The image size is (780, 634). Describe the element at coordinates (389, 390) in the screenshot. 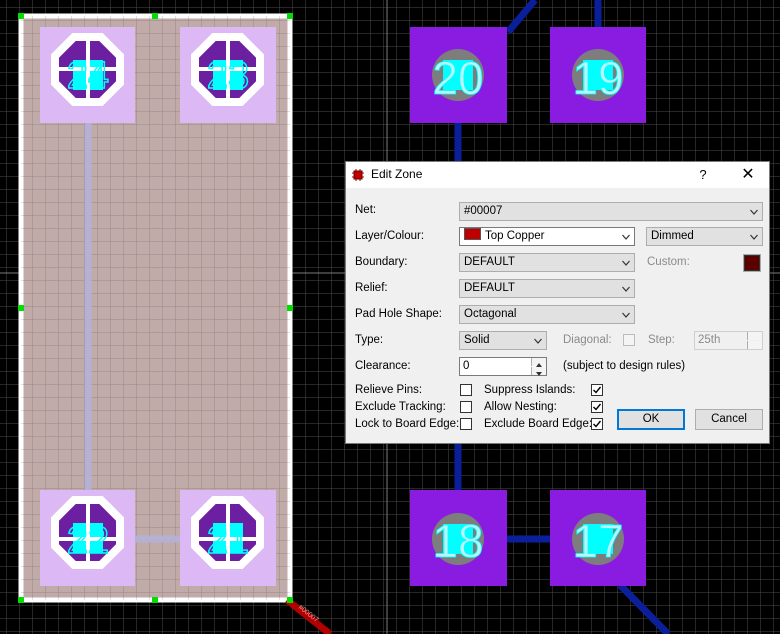

I see `relieve-pins-label: Relieve Pins:` at that location.